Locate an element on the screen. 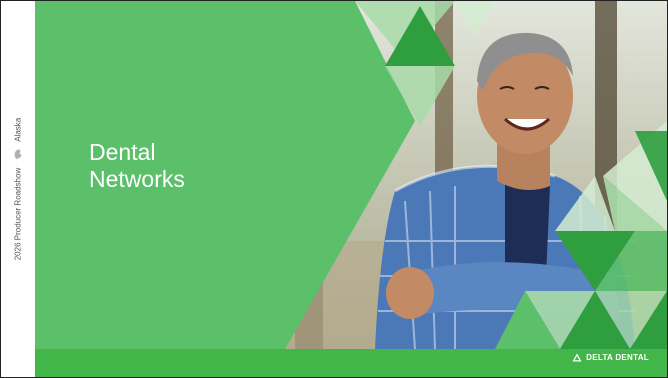 This screenshot has width=668, height=378. side-label-event: 2026 Producer Roadshow is located at coordinates (18, 214).